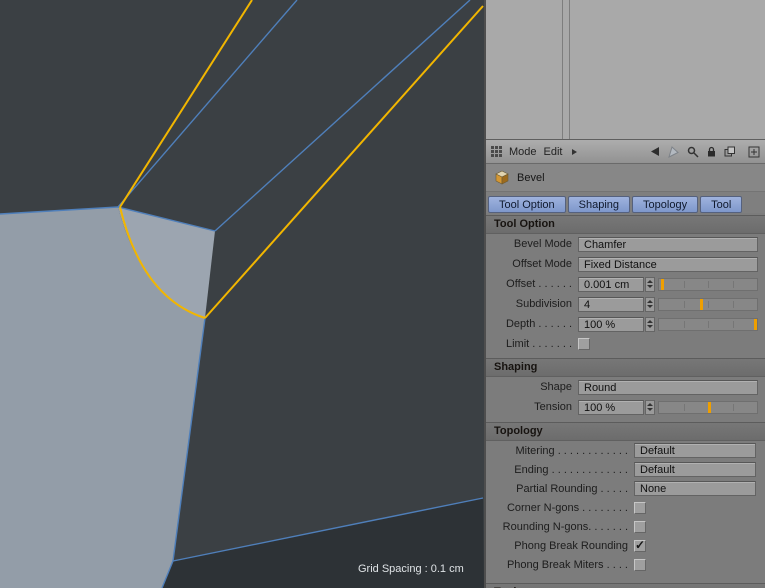 The image size is (765, 588). I want to click on offset-spinner, so click(650, 284).